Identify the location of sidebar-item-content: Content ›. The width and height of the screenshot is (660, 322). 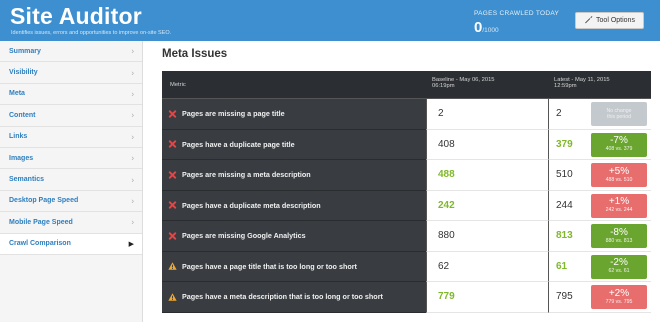
(71, 116).